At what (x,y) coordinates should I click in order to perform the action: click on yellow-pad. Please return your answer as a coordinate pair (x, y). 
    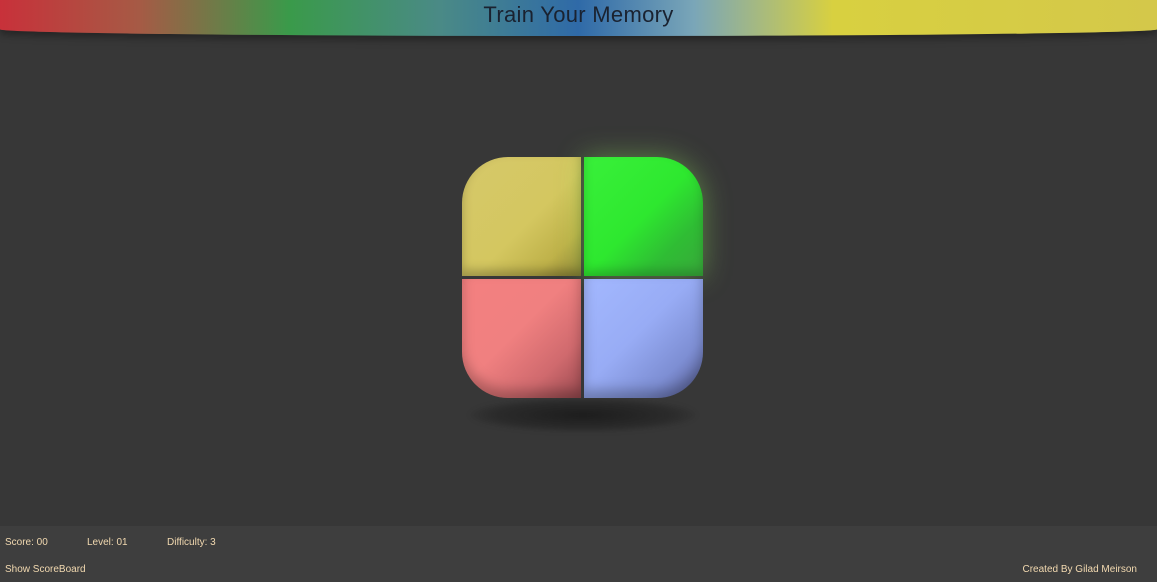
    Looking at the image, I should click on (521, 216).